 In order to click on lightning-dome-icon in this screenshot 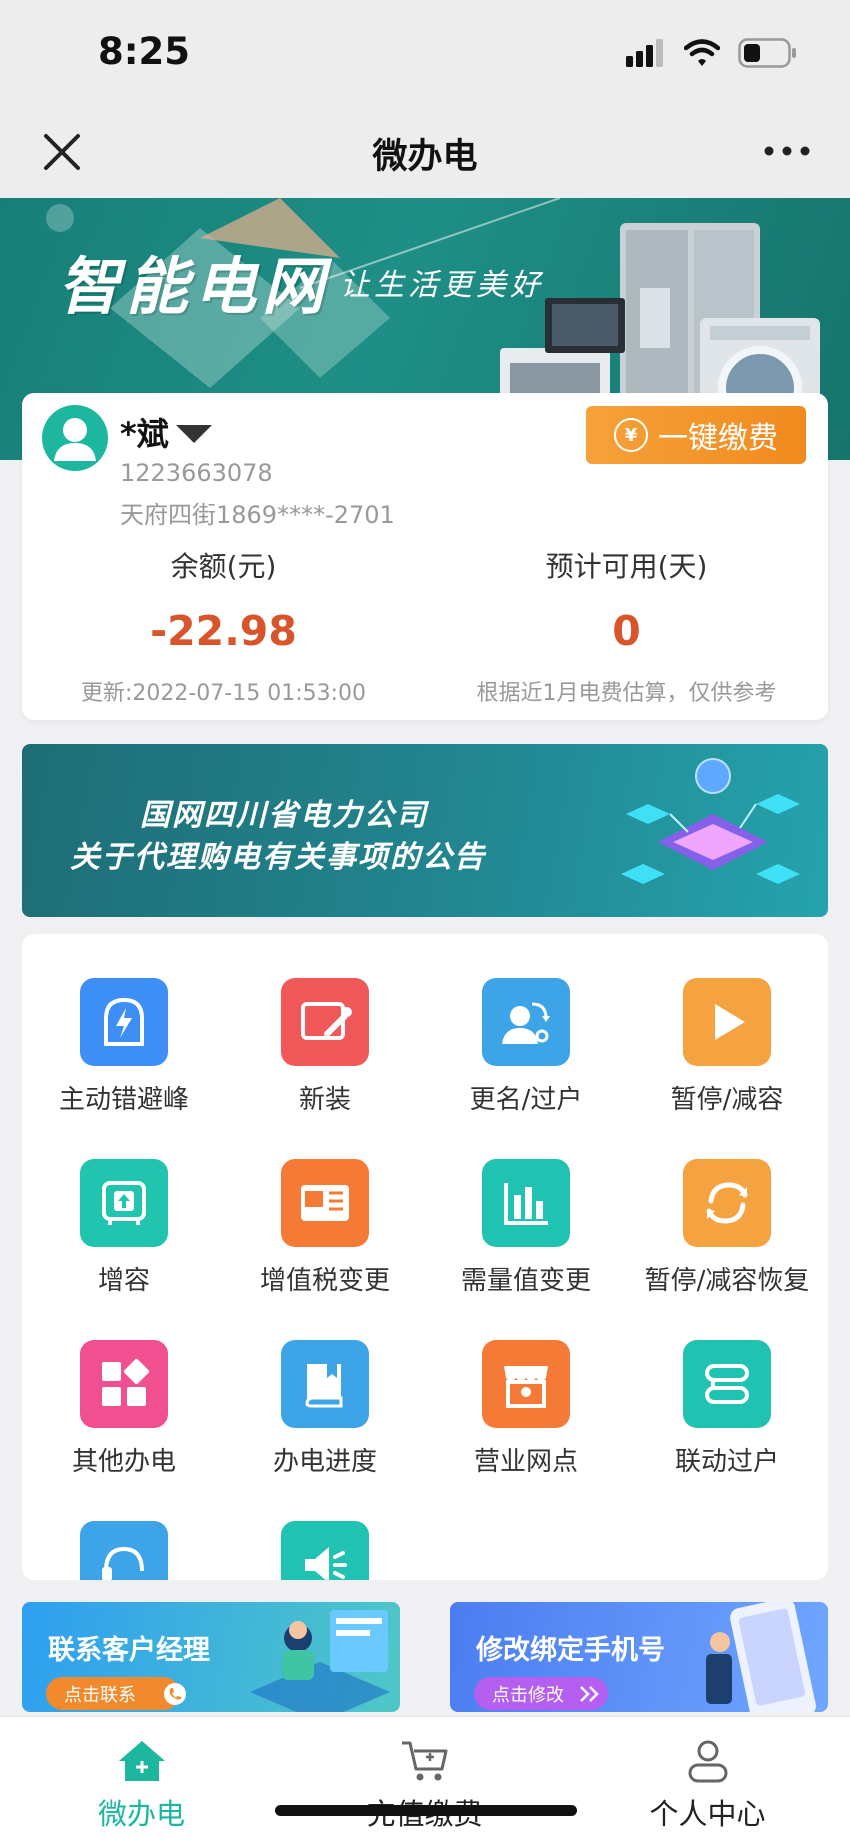, I will do `click(124, 1022)`.